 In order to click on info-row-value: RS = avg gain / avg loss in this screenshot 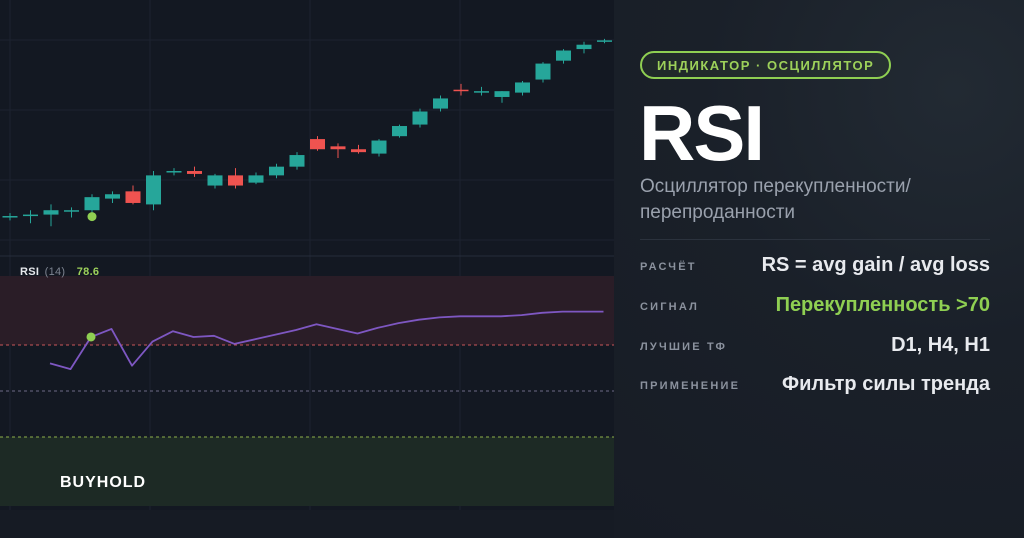, I will do `click(875, 265)`.